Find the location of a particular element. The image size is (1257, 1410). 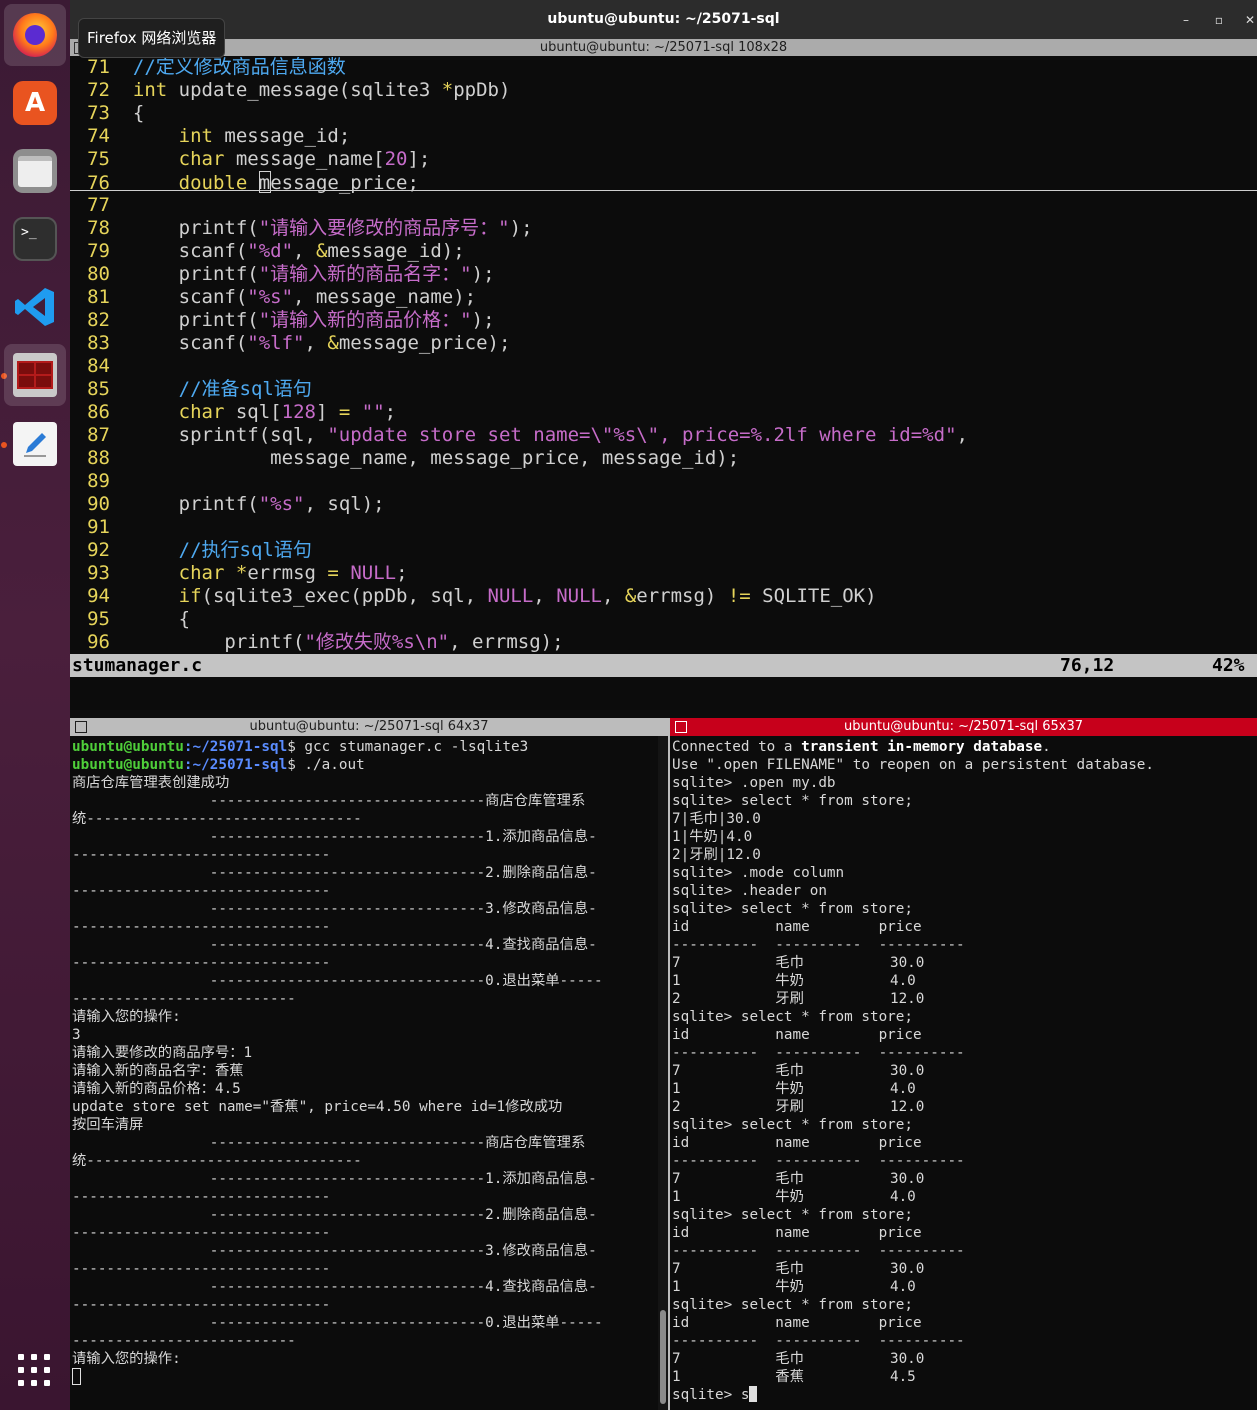

terminal-output: 1 牛奶 4.0 is located at coordinates (794, 1197).